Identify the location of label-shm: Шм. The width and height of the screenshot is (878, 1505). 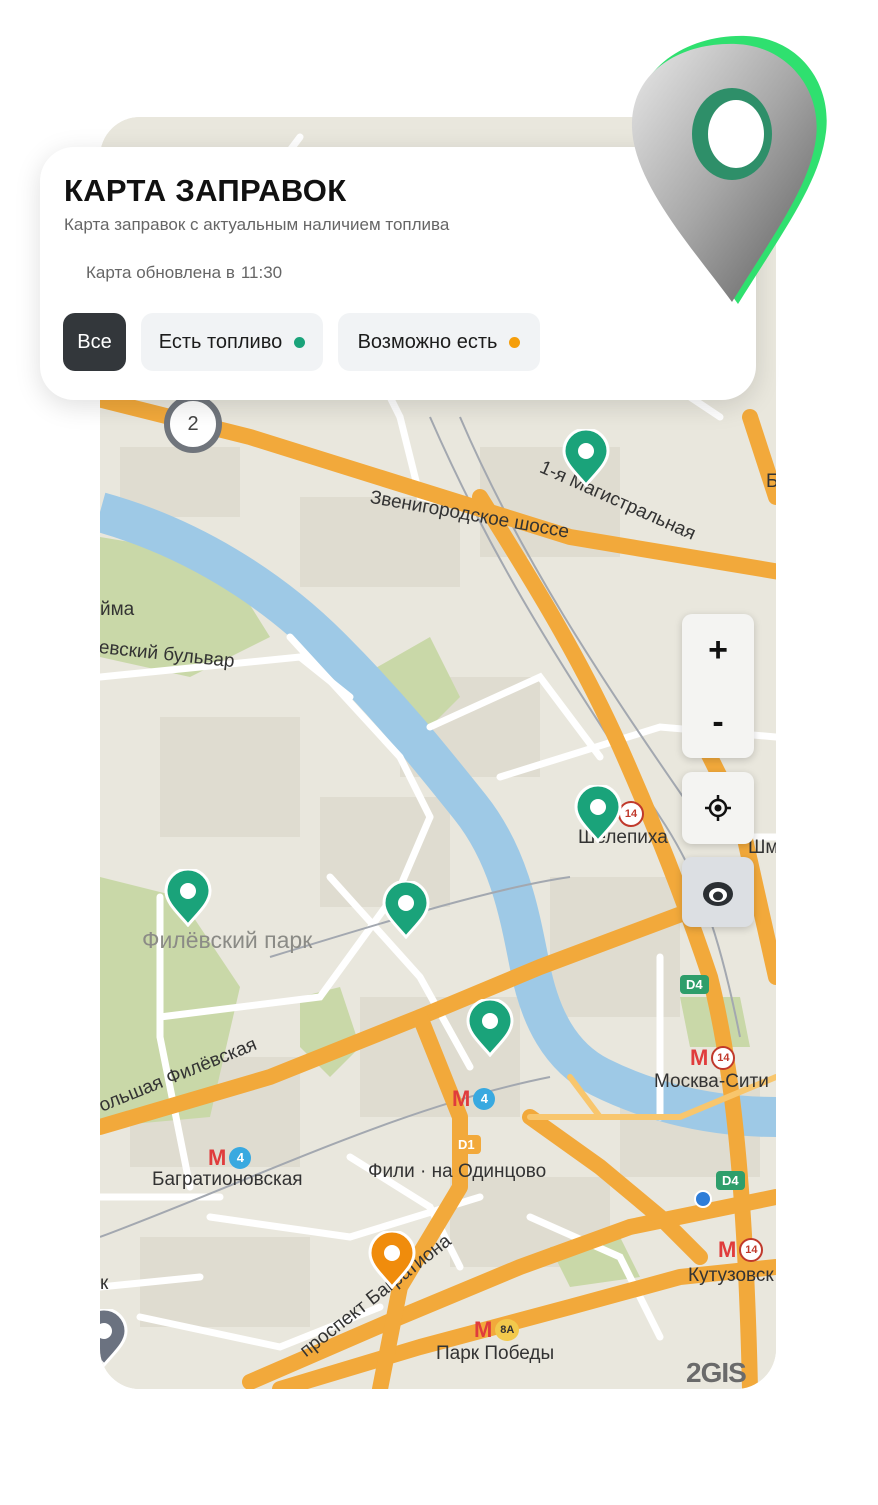
(762, 847).